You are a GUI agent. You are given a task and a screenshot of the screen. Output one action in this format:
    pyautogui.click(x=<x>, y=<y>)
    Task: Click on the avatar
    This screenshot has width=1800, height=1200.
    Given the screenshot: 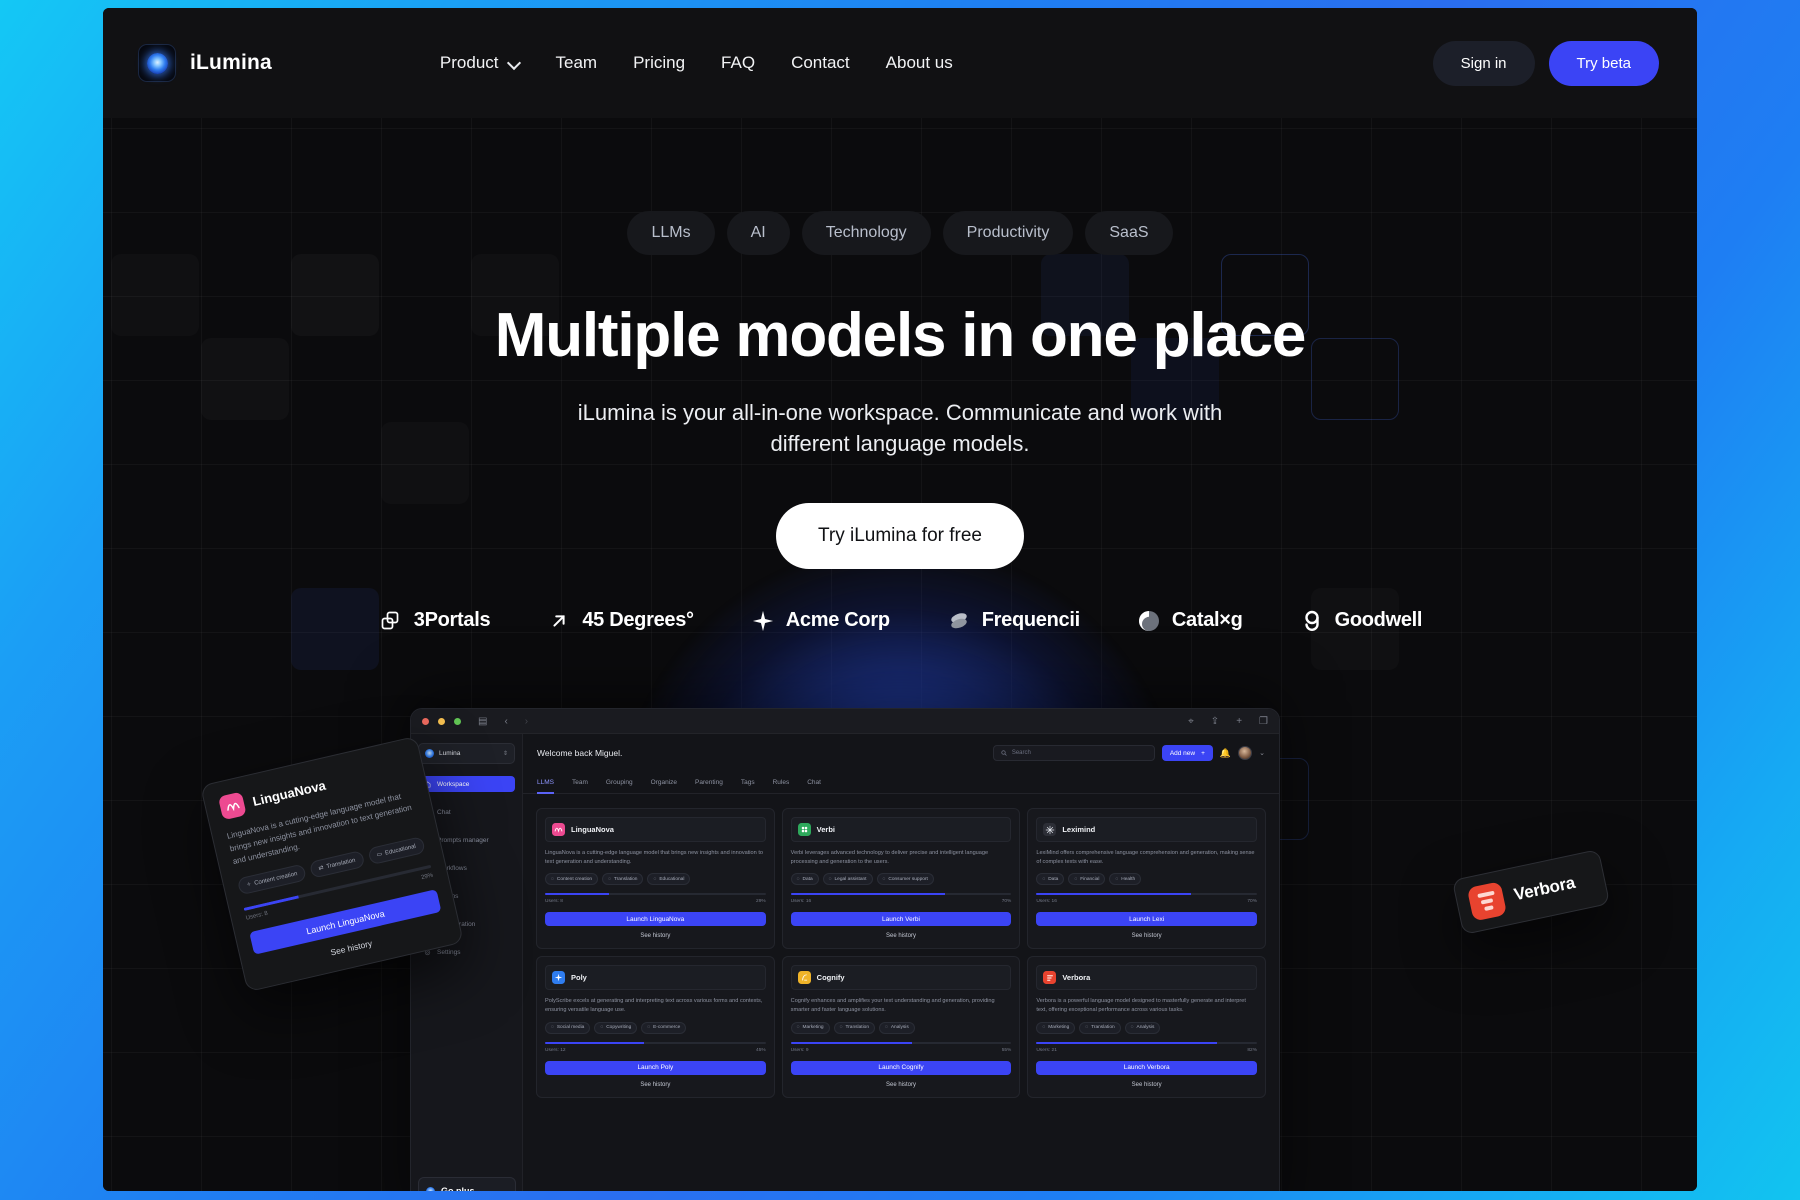 What is the action you would take?
    pyautogui.click(x=1245, y=753)
    